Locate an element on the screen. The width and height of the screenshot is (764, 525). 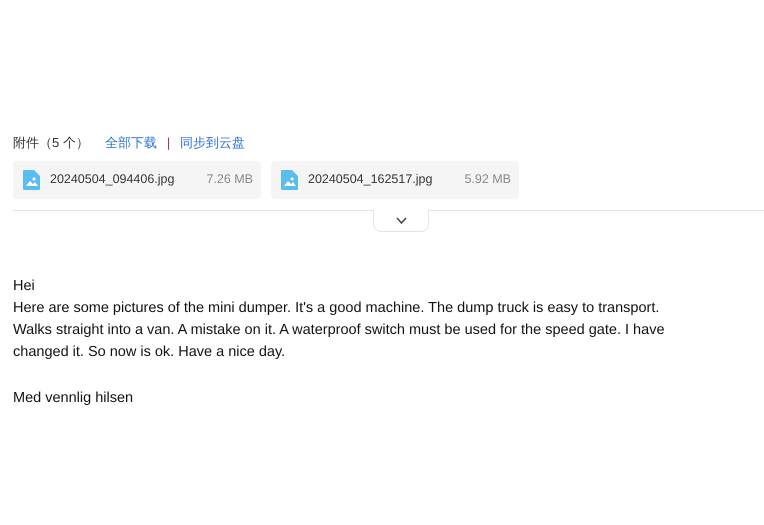
file-size: 7.26 MB is located at coordinates (229, 179).